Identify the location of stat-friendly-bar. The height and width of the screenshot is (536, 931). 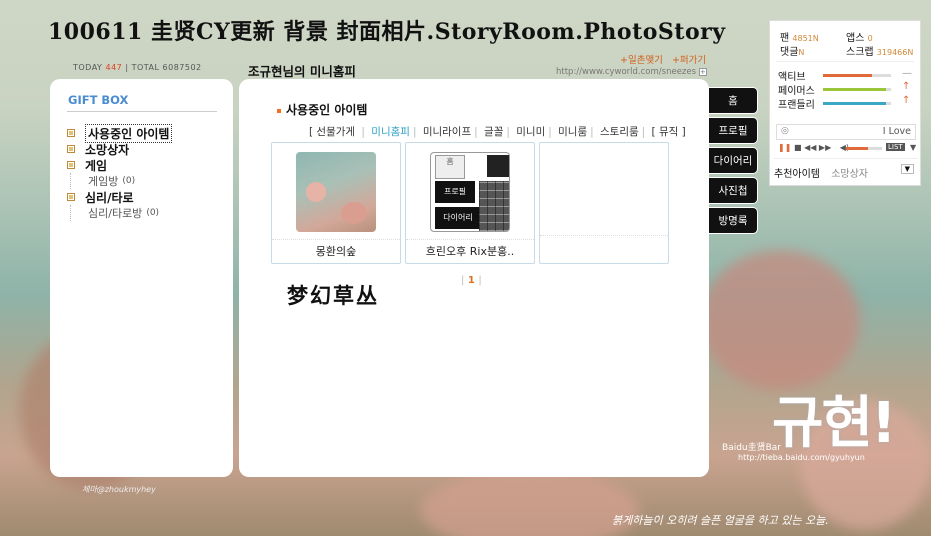
(857, 103).